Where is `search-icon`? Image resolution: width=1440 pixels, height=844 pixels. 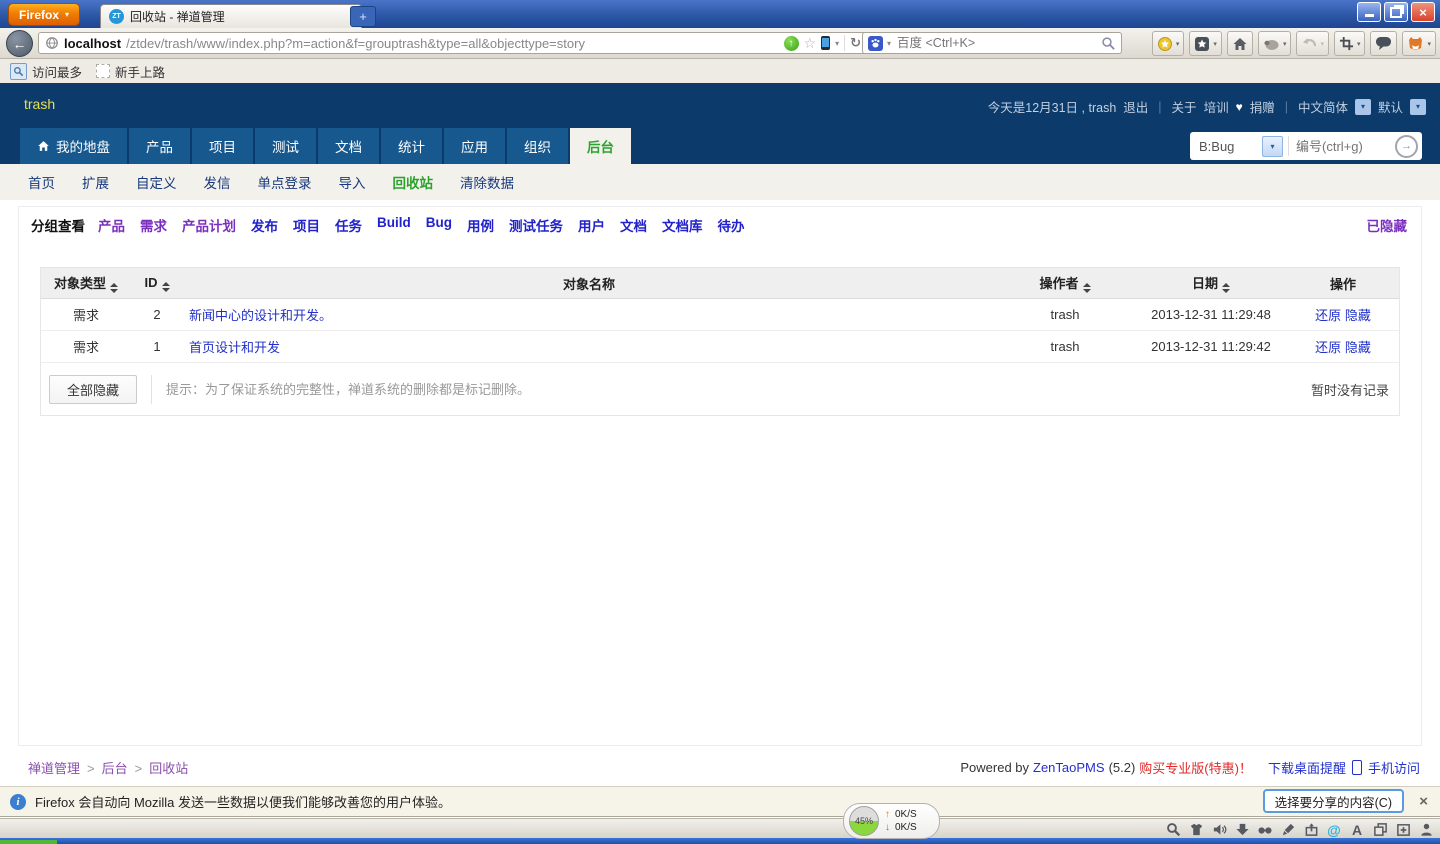
search-icon is located at coordinates (1173, 830).